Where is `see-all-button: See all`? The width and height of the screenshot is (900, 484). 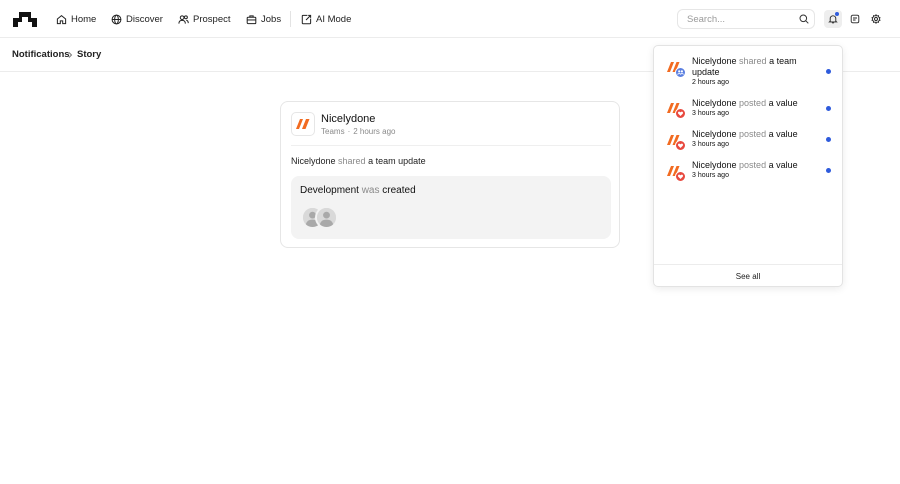 see-all-button: See all is located at coordinates (748, 275).